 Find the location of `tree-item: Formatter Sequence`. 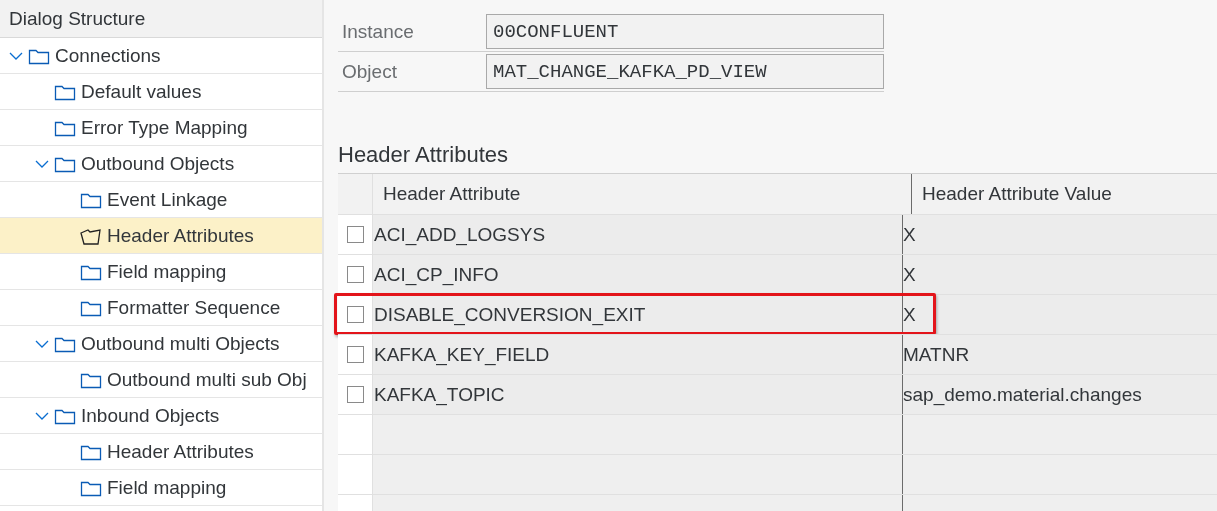

tree-item: Formatter Sequence is located at coordinates (161, 308).